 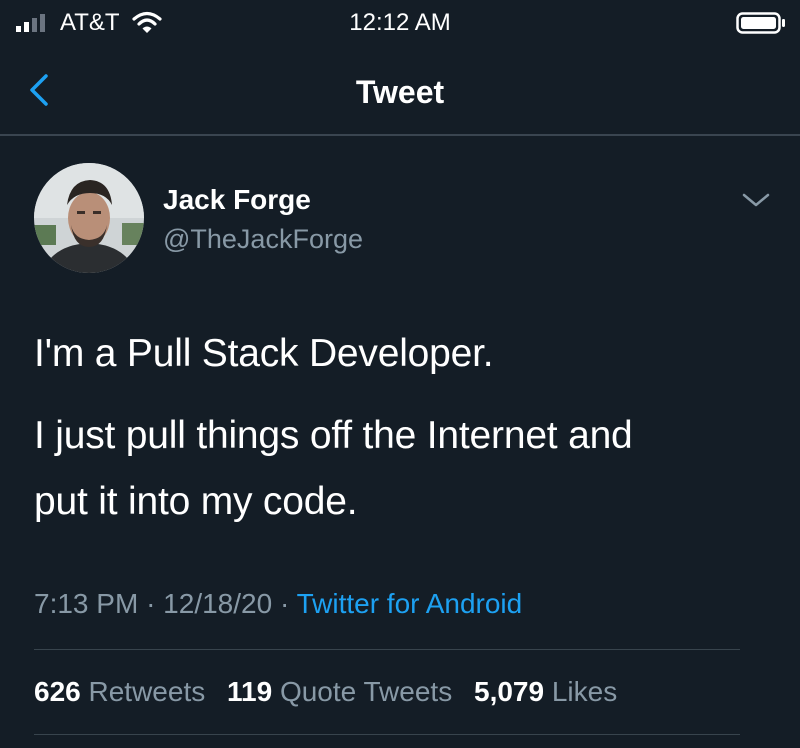 What do you see at coordinates (509, 691) in the screenshot?
I see `likes-count: 5,079` at bounding box center [509, 691].